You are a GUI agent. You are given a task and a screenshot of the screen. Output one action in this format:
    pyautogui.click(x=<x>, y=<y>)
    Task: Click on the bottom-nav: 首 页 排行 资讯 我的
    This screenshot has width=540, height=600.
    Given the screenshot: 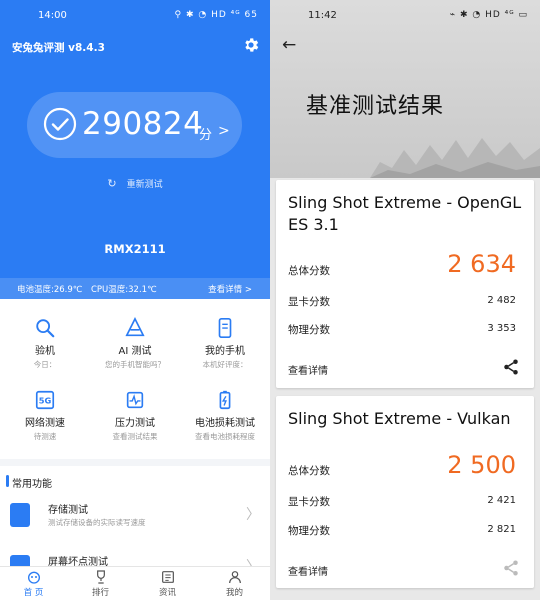 What is the action you would take?
    pyautogui.click(x=135, y=583)
    